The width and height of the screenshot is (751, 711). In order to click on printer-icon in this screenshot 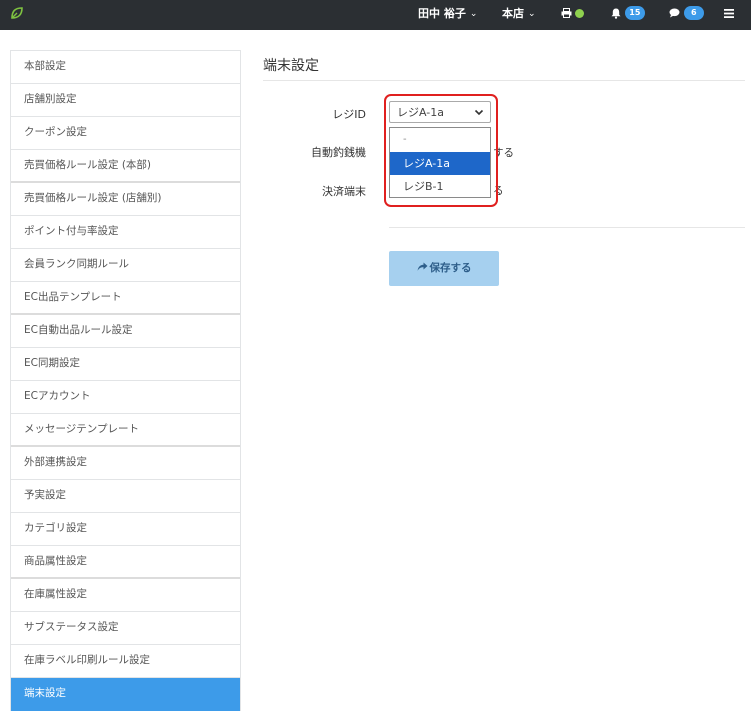, I will do `click(566, 13)`.